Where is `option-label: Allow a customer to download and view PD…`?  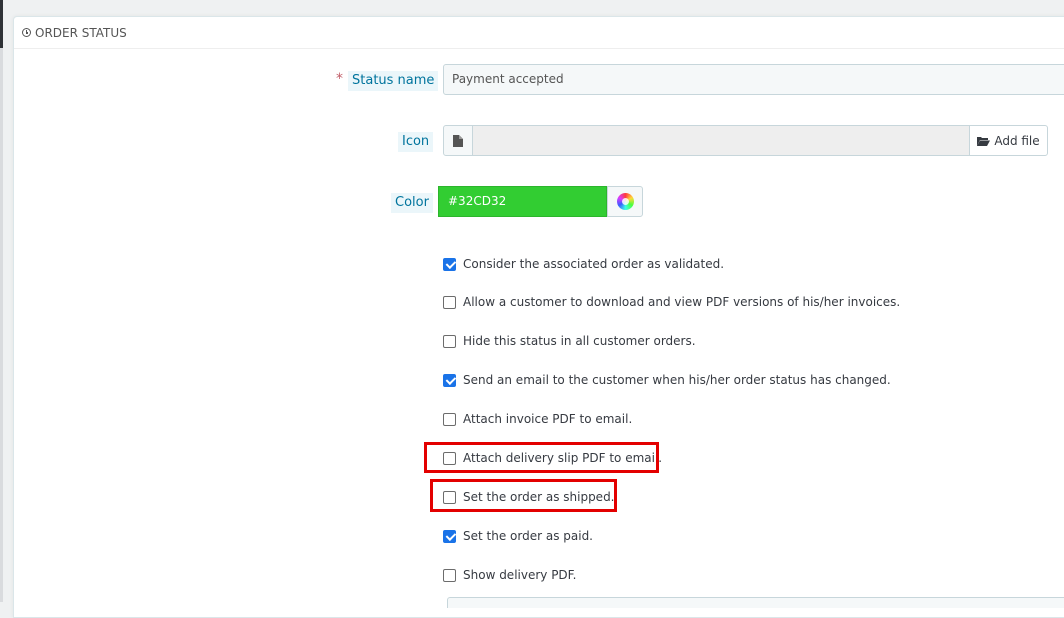 option-label: Allow a customer to download and view PD… is located at coordinates (682, 302).